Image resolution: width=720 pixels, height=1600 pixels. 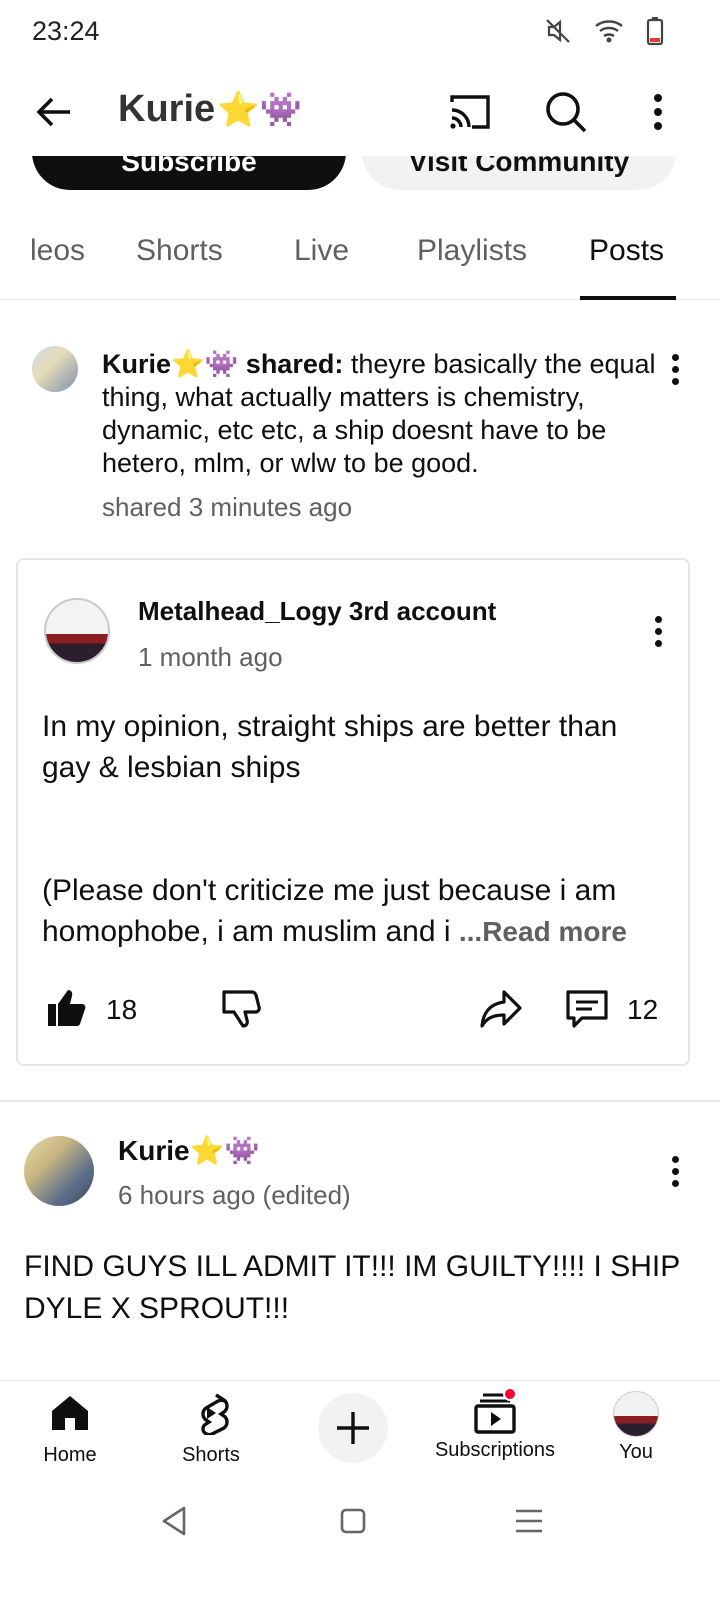 What do you see at coordinates (294, 364) in the screenshot?
I see `shared-label: shared:` at bounding box center [294, 364].